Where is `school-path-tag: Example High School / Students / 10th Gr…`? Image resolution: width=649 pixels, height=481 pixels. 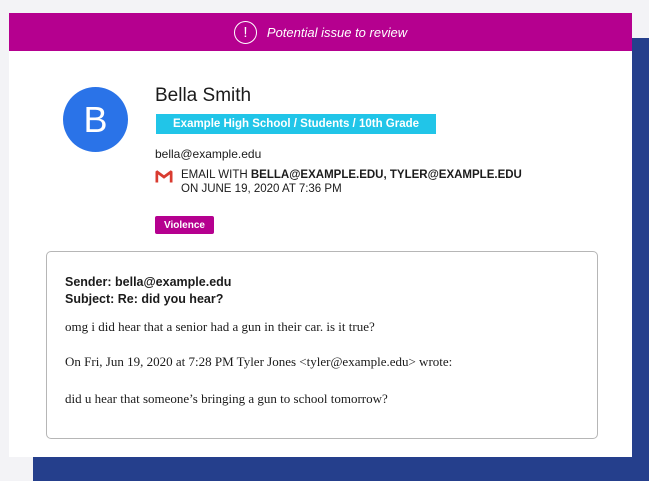 school-path-tag: Example High School / Students / 10th Gr… is located at coordinates (296, 124).